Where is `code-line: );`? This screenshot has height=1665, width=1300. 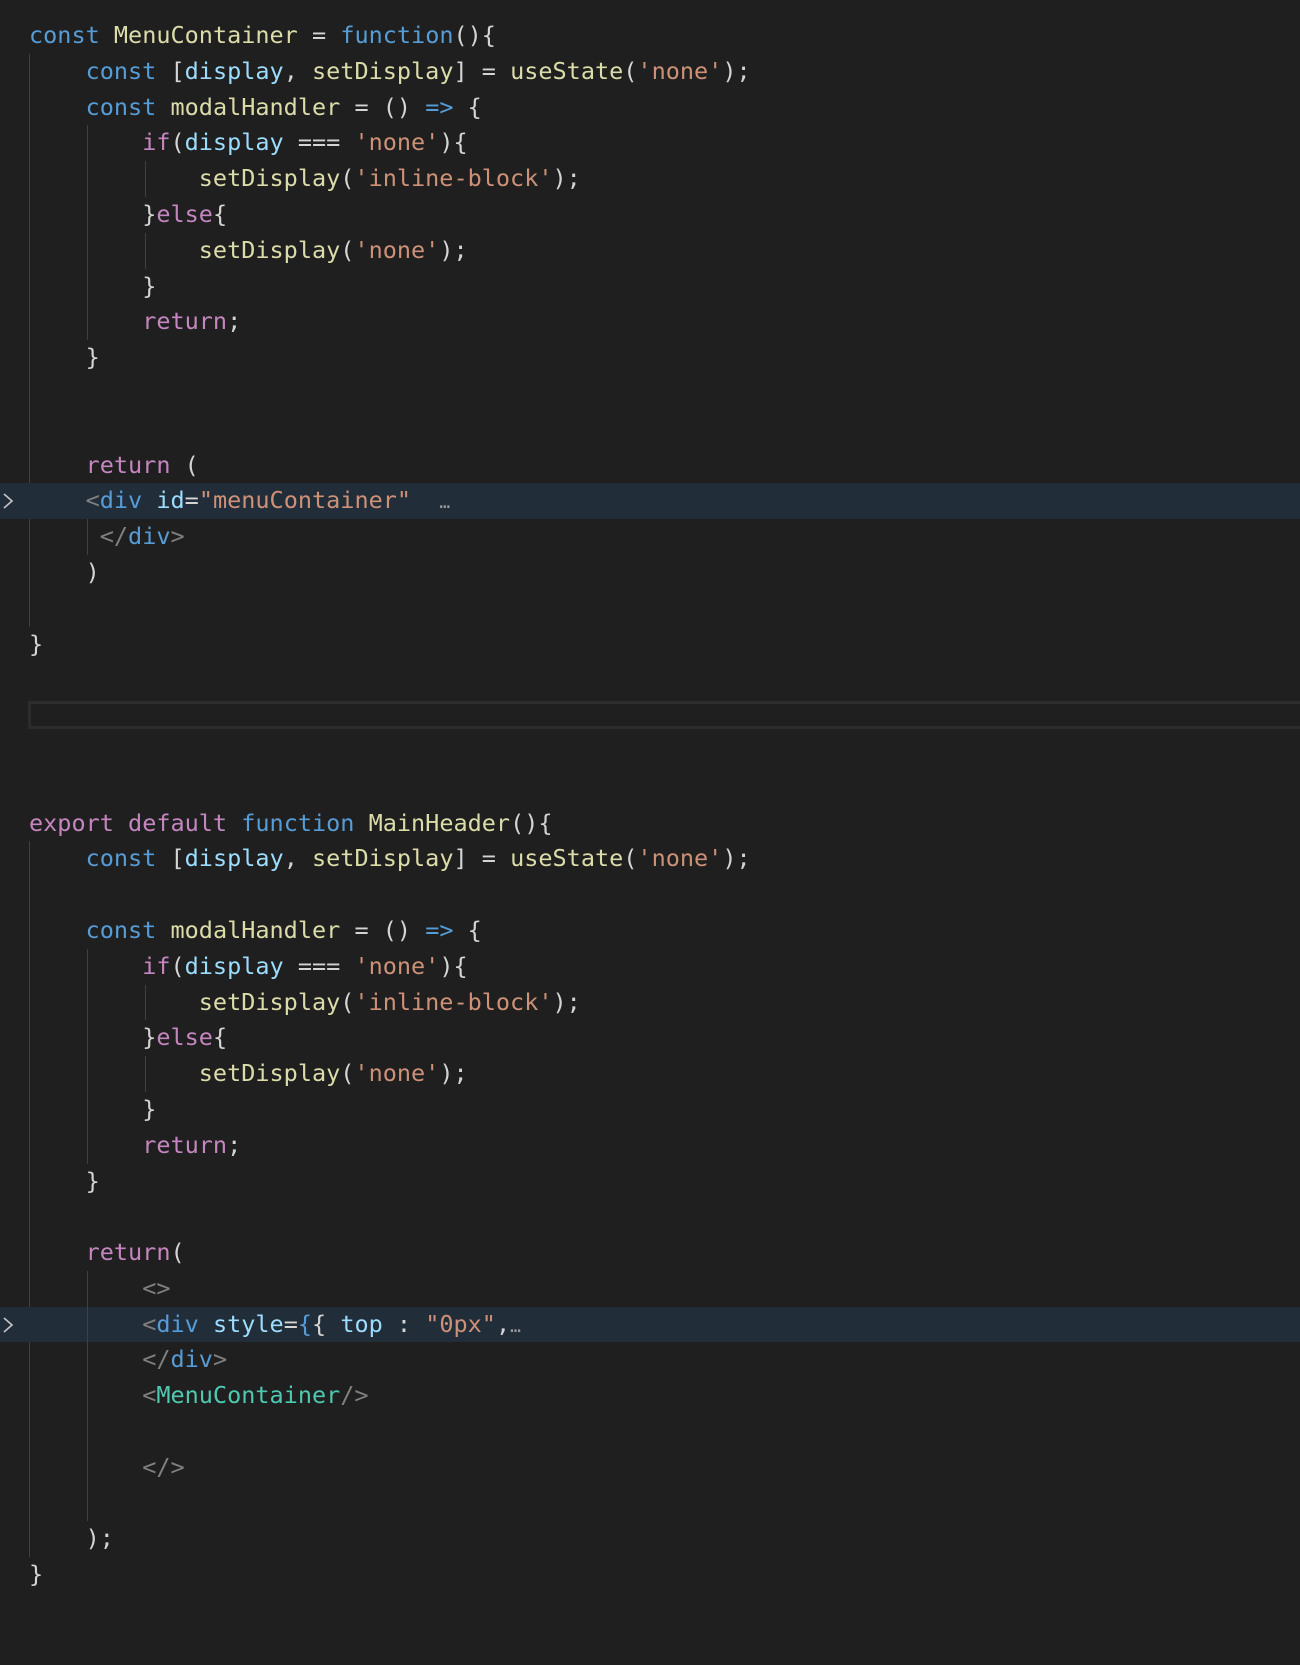 code-line: ); is located at coordinates (650, 1539).